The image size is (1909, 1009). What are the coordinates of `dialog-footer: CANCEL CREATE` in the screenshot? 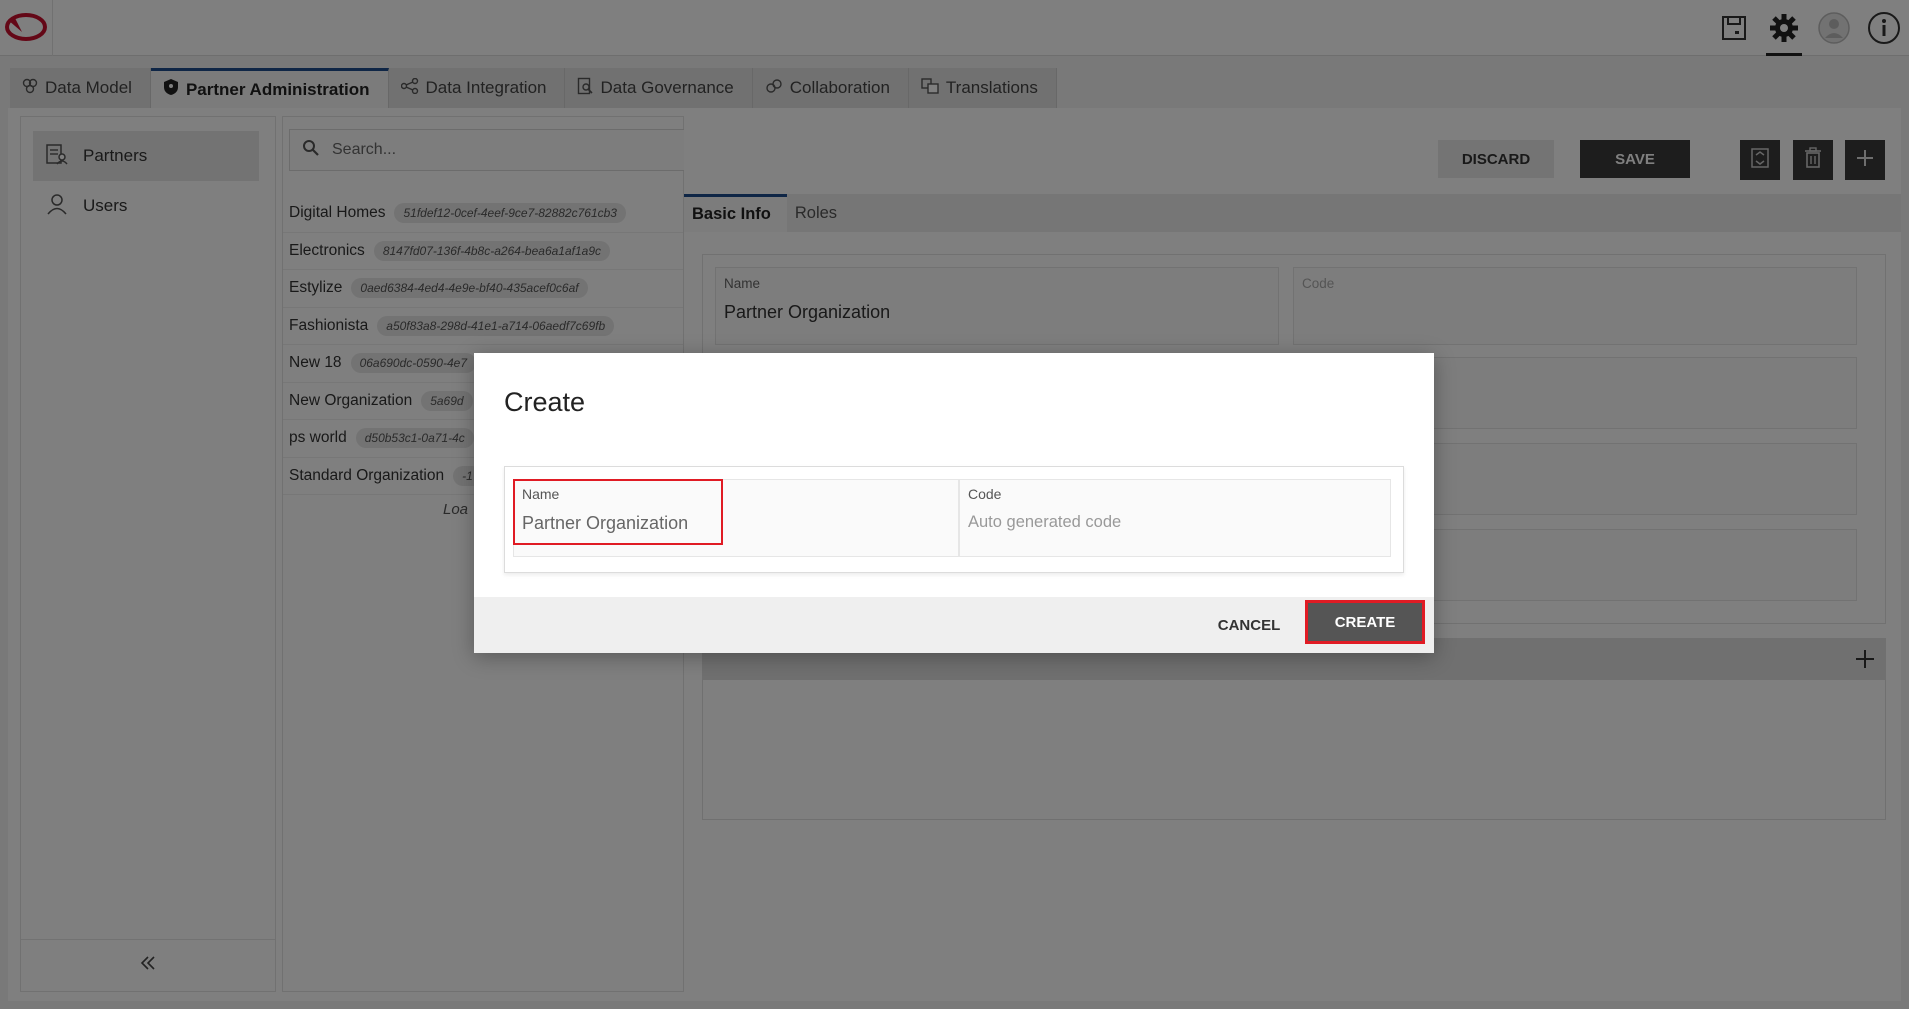 It's located at (954, 625).